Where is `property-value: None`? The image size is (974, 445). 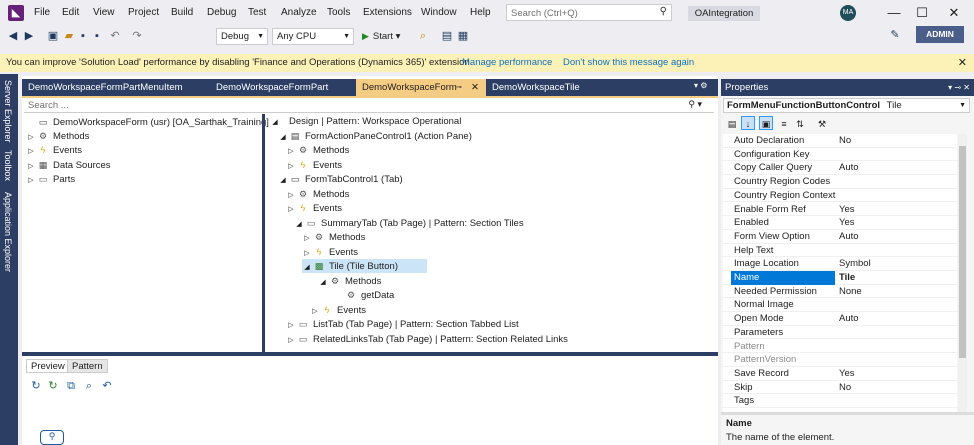
property-value: None is located at coordinates (850, 292).